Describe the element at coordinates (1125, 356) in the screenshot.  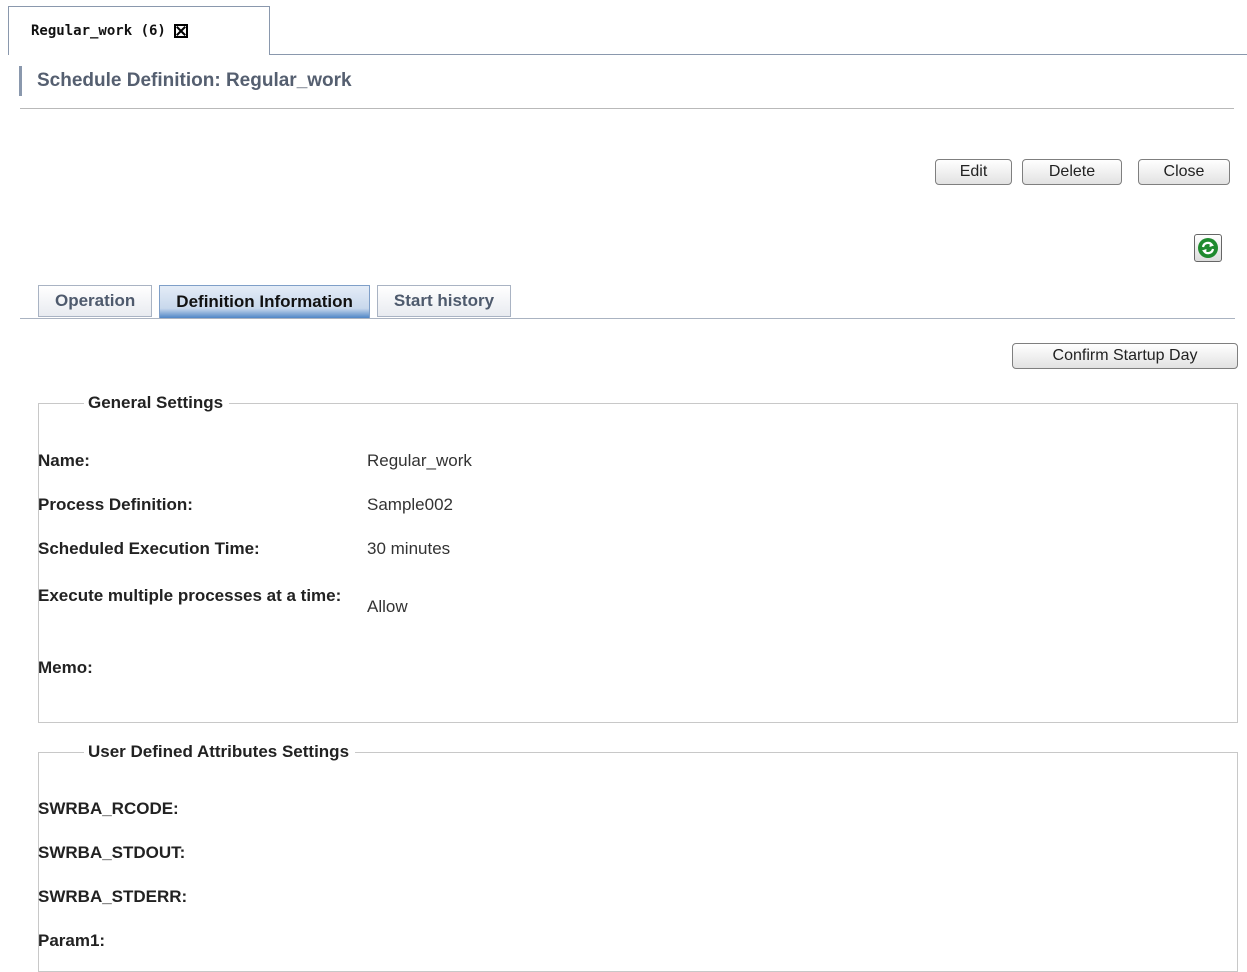
I see `confirm-startup-day-button: Confirm Startup Day` at that location.